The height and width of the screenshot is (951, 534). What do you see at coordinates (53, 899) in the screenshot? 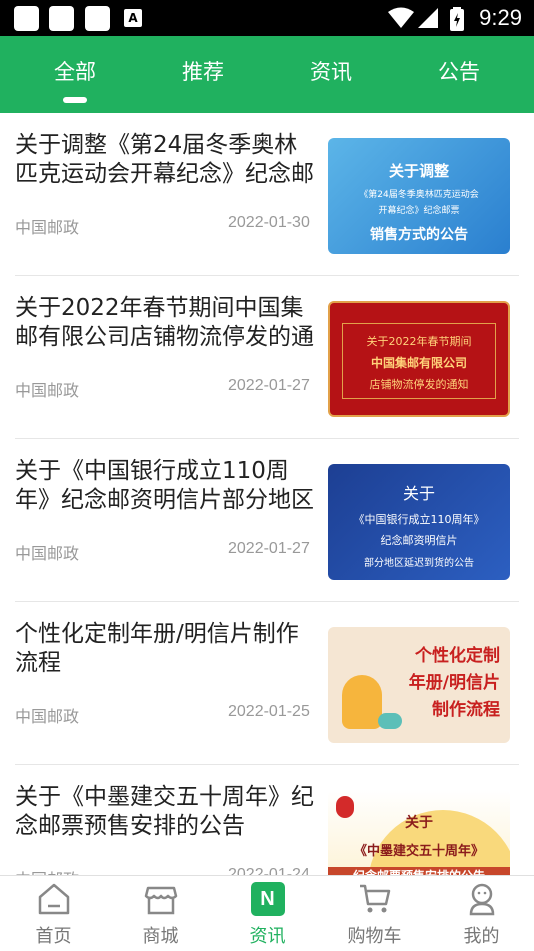
I see `home-icon` at bounding box center [53, 899].